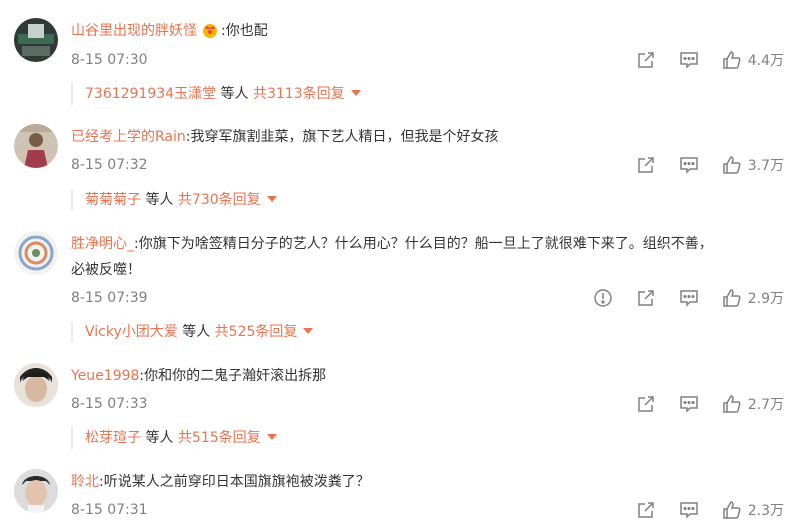  I want to click on reply-summary: 松芽瑄子 等人 共515条回复, so click(174, 438).